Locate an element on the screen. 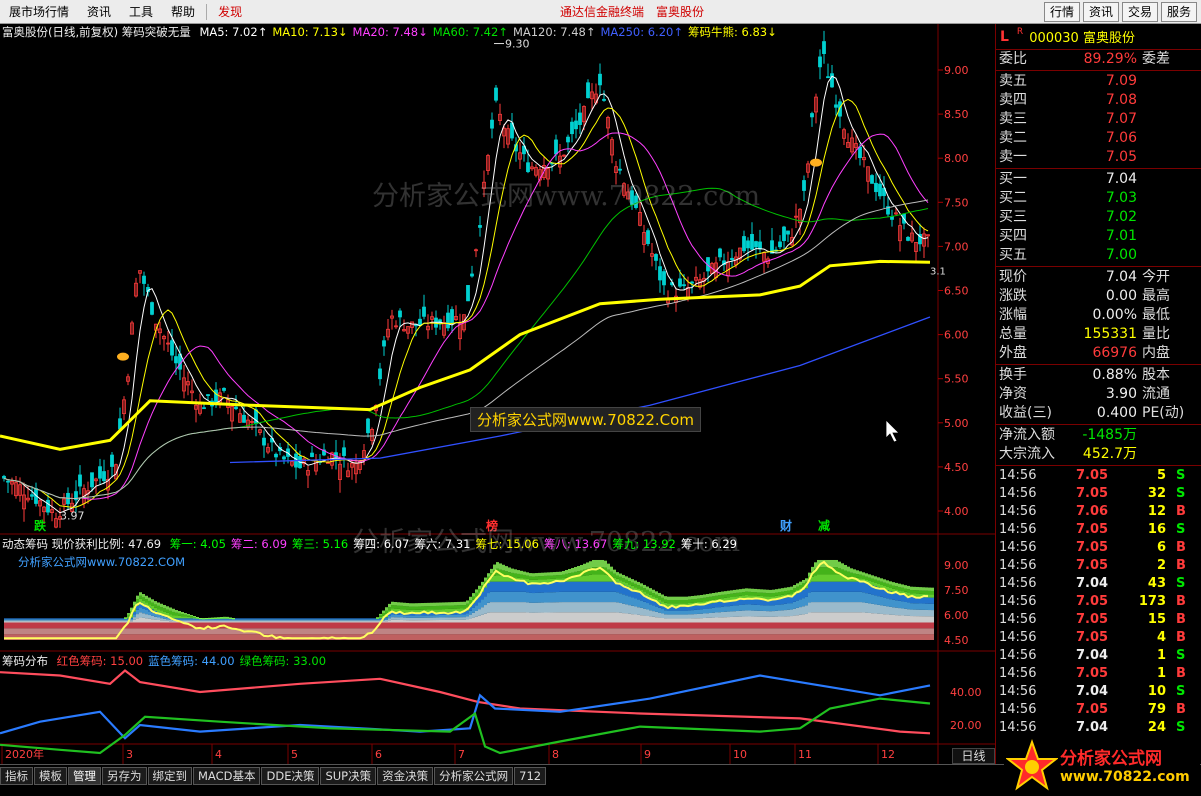 Image resolution: width=1201 pixels, height=796 pixels. chip-value-6: 筹八: 13.67 is located at coordinates (575, 544).